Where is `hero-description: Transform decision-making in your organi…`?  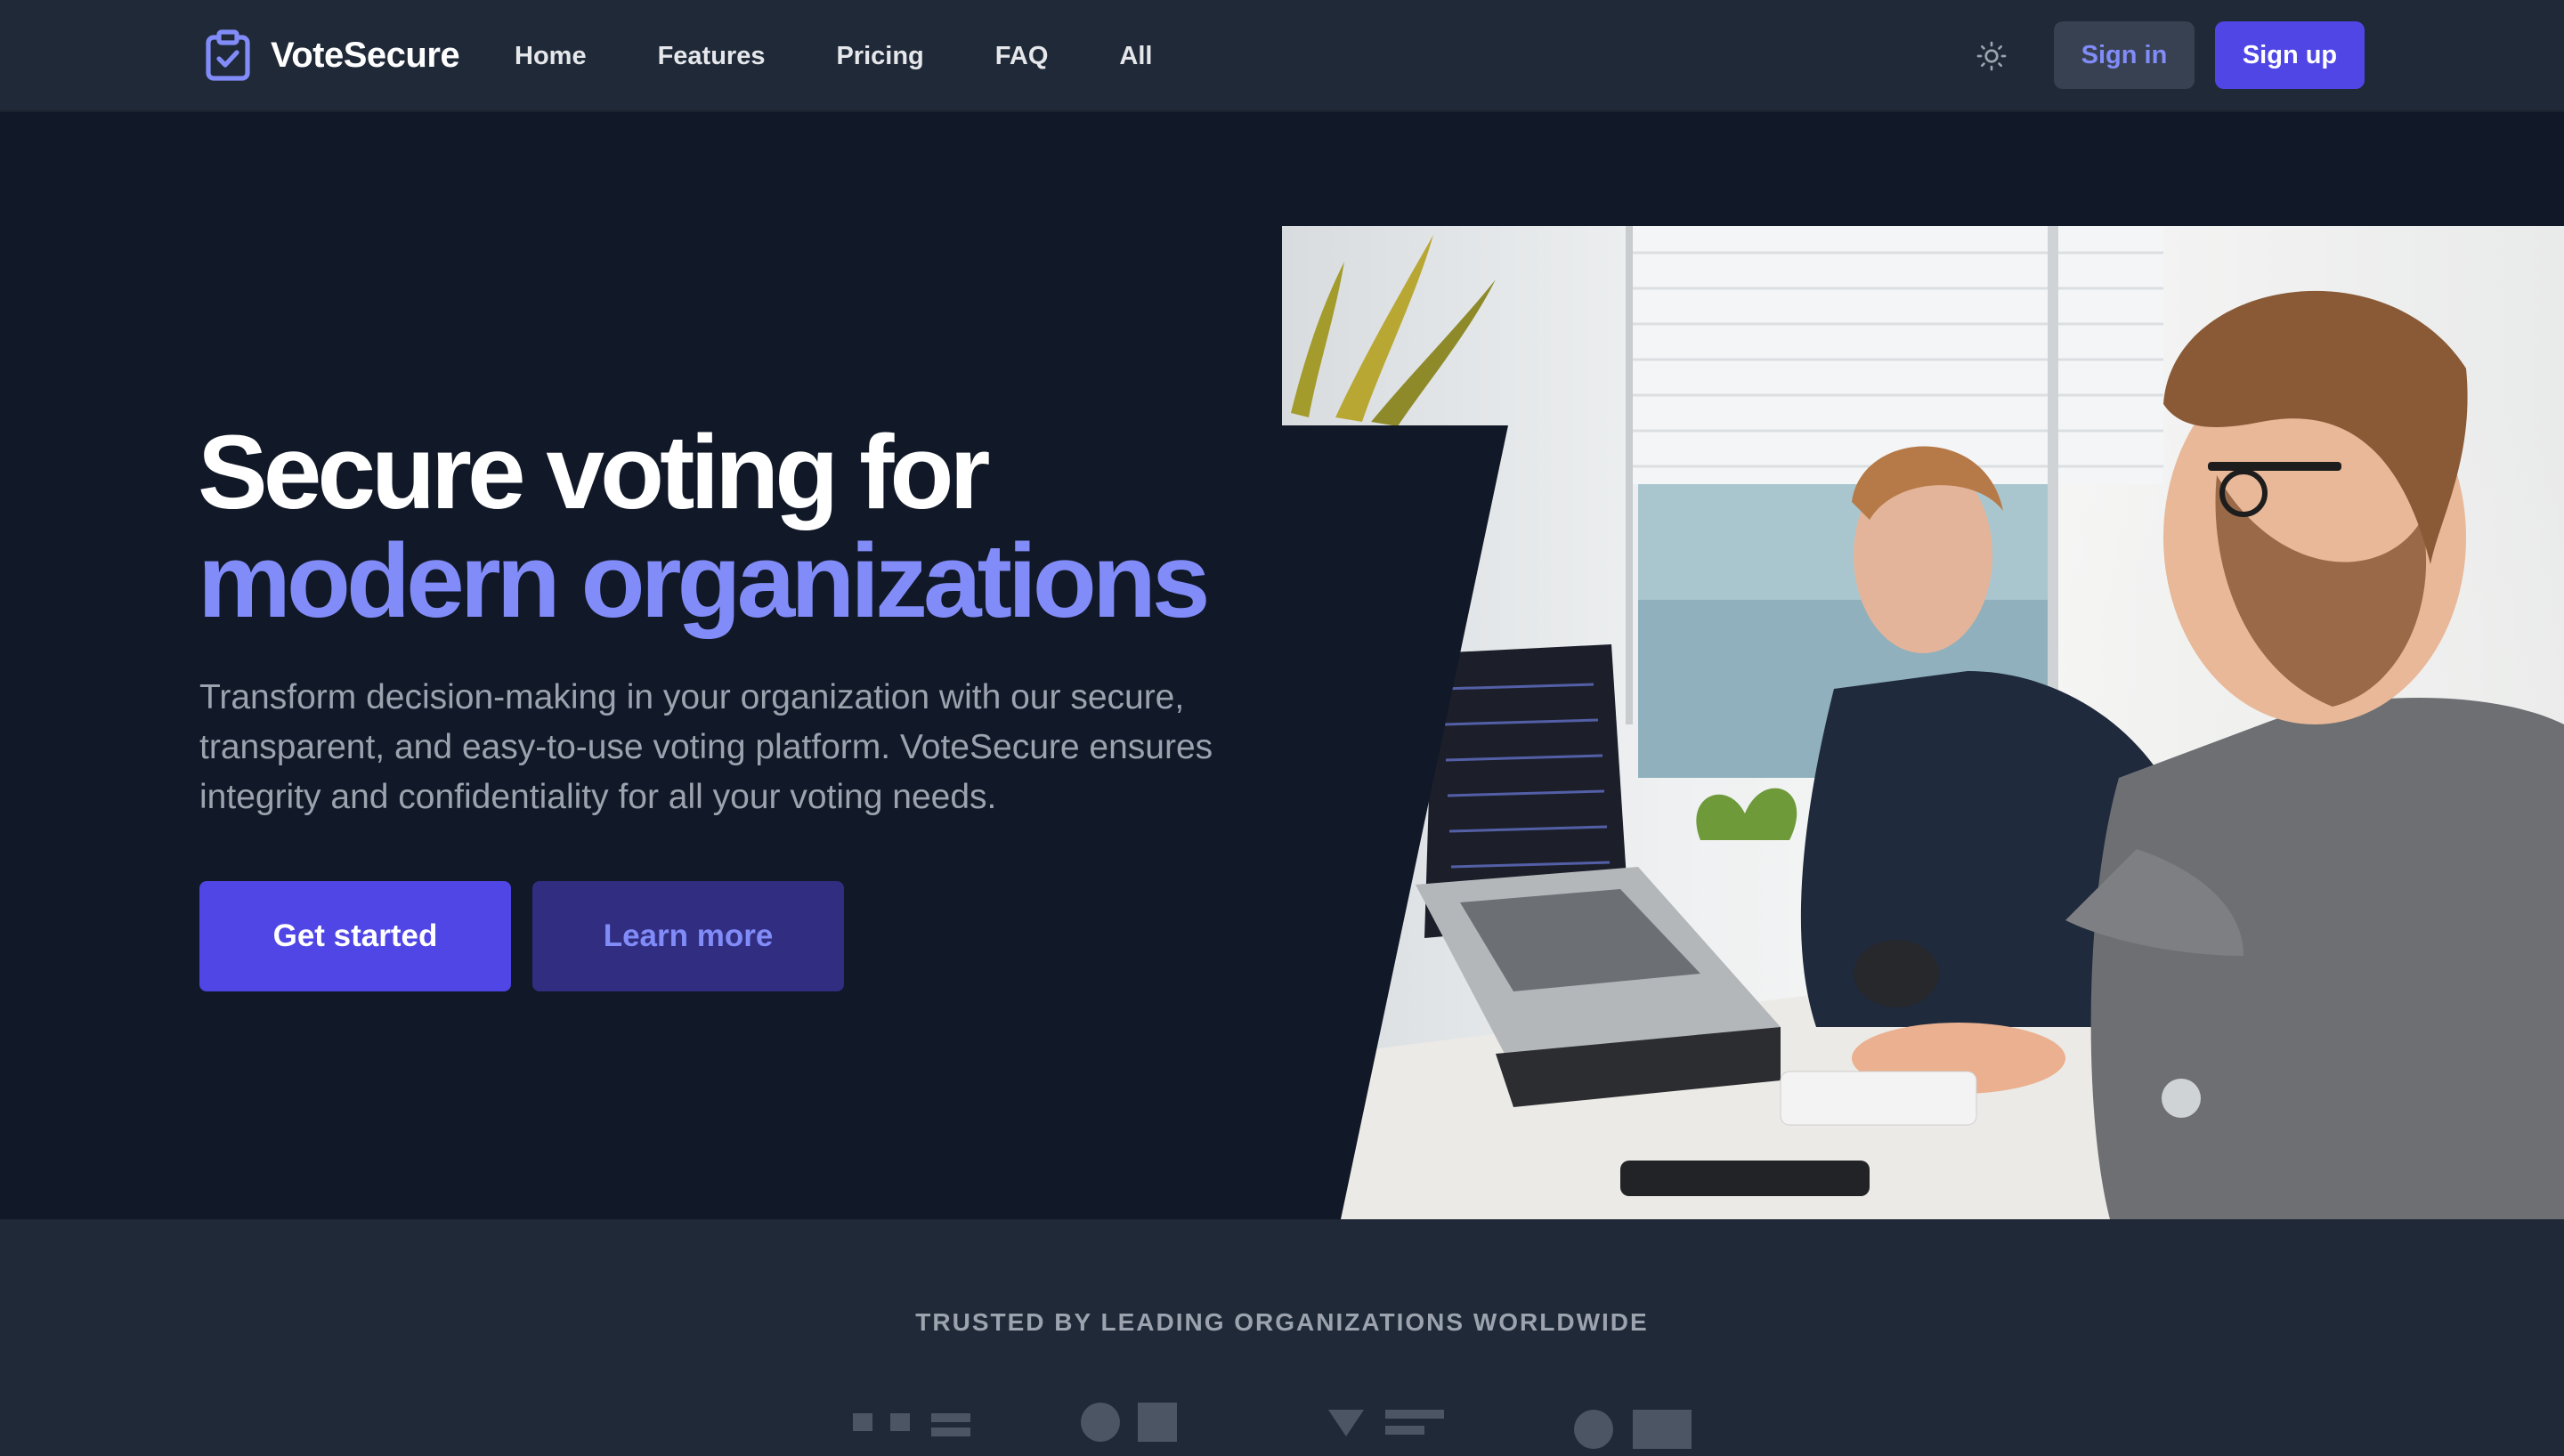 hero-description: Transform decision-making in your organi… is located at coordinates (706, 747).